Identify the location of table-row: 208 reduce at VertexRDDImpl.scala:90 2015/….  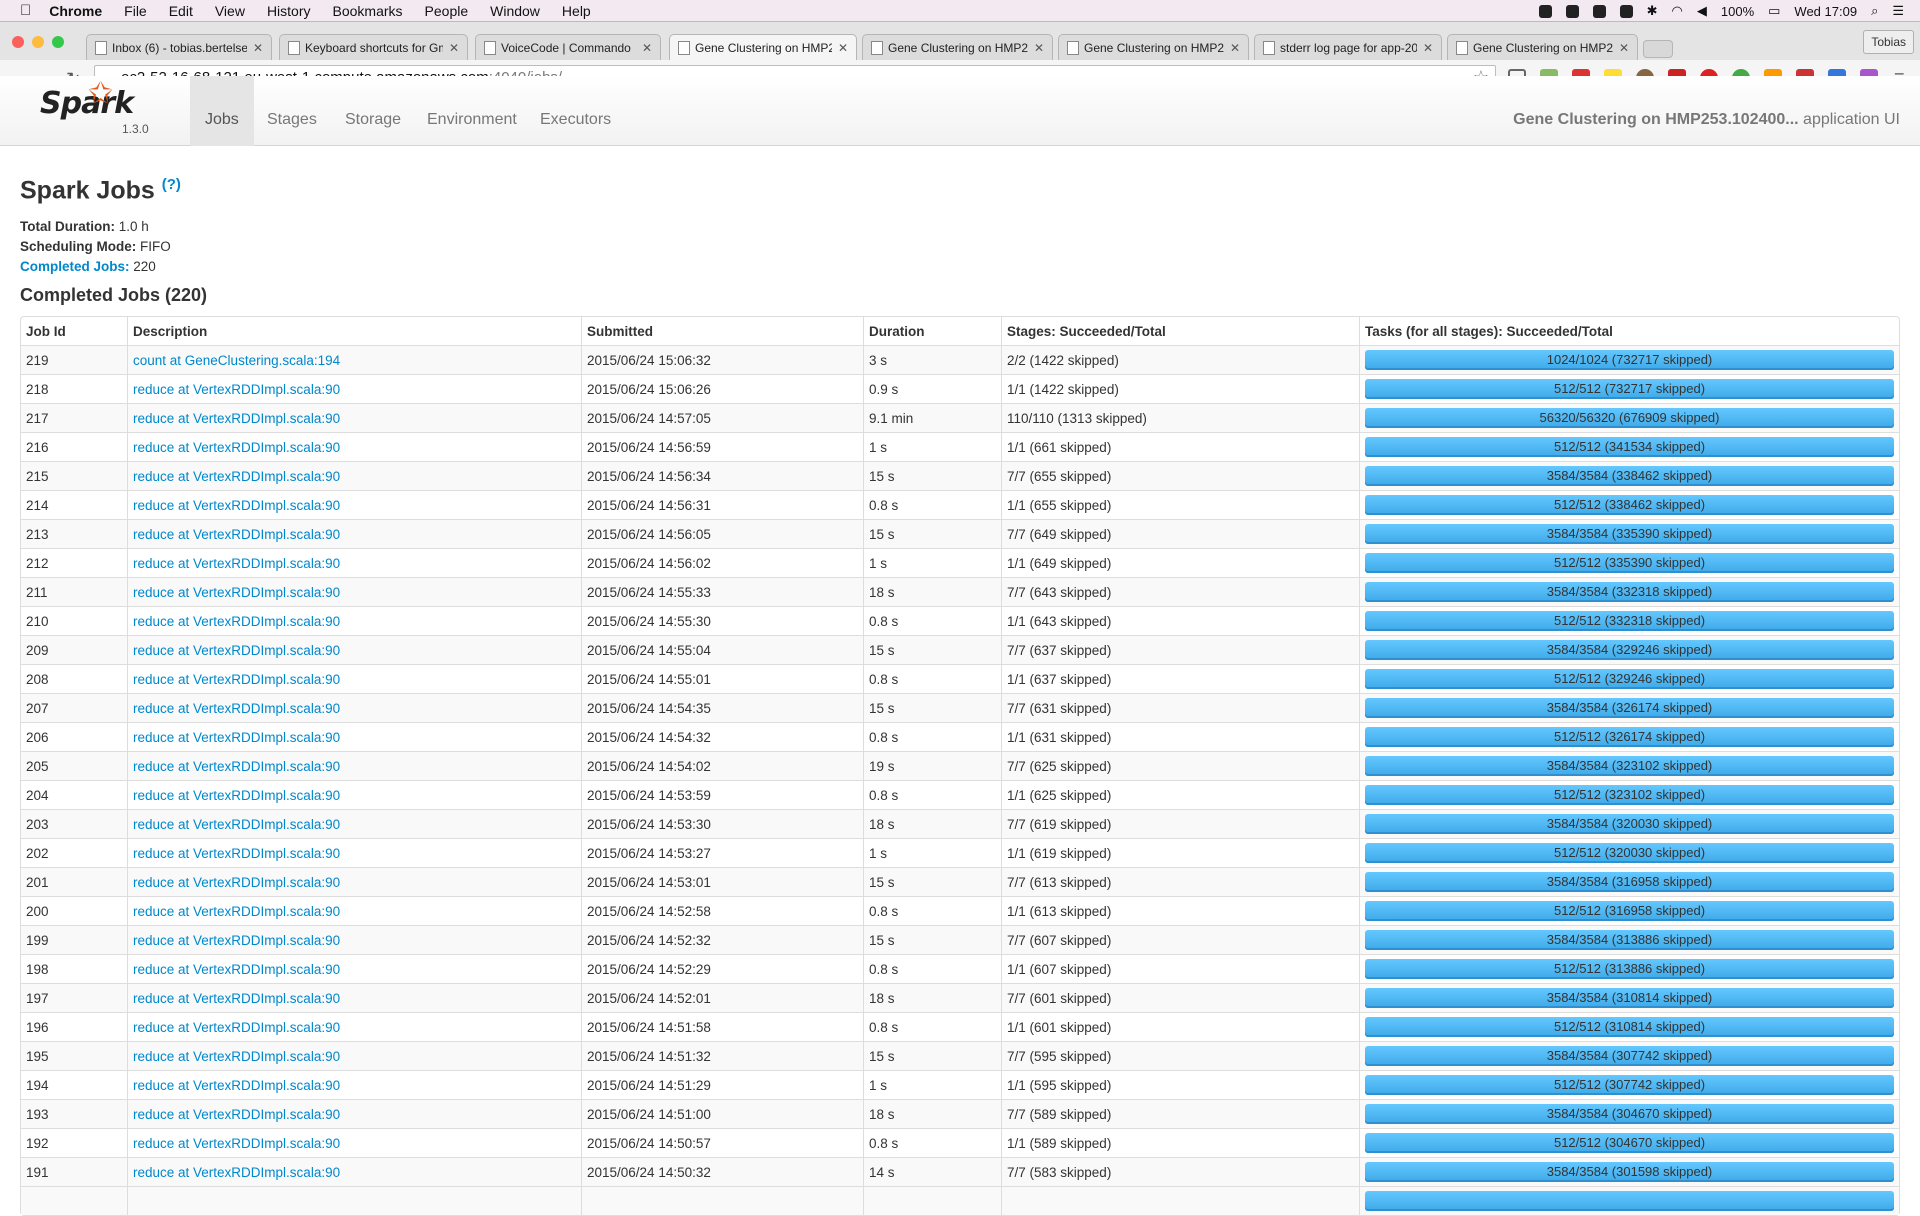
(960, 679).